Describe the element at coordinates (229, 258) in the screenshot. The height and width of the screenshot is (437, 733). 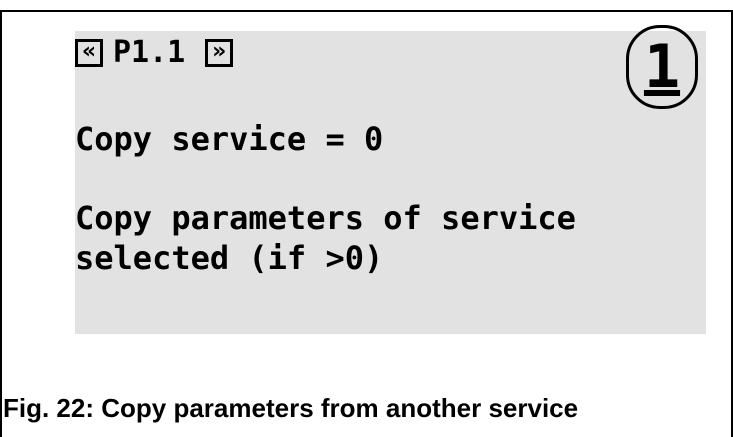
I see `description-line-2: selected (if >0)` at that location.